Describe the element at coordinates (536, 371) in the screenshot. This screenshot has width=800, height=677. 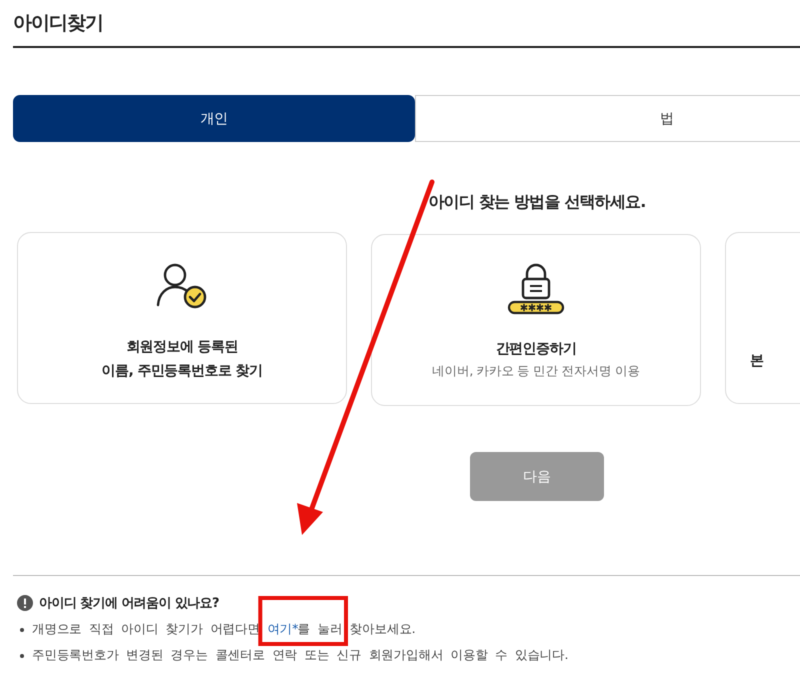
I see `card-subtitle: 네이버, 카카오 등 민간 전자서명 이용` at that location.